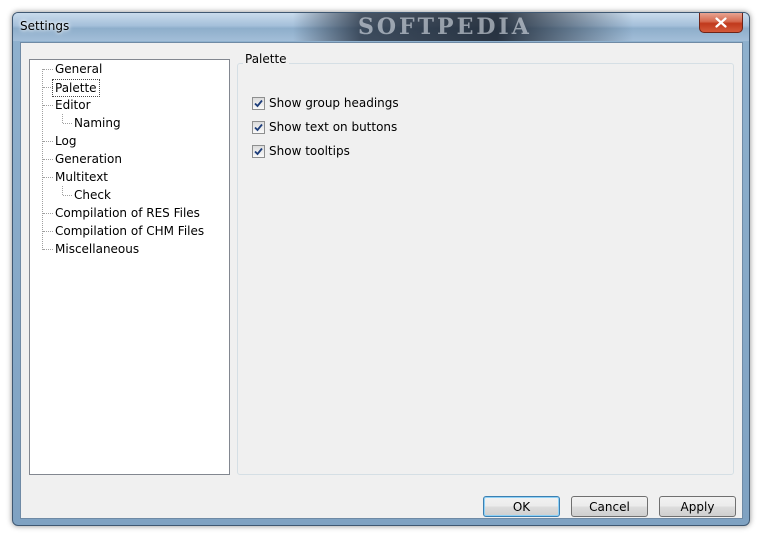 The image size is (769, 543). I want to click on apply-button: Apply, so click(697, 506).